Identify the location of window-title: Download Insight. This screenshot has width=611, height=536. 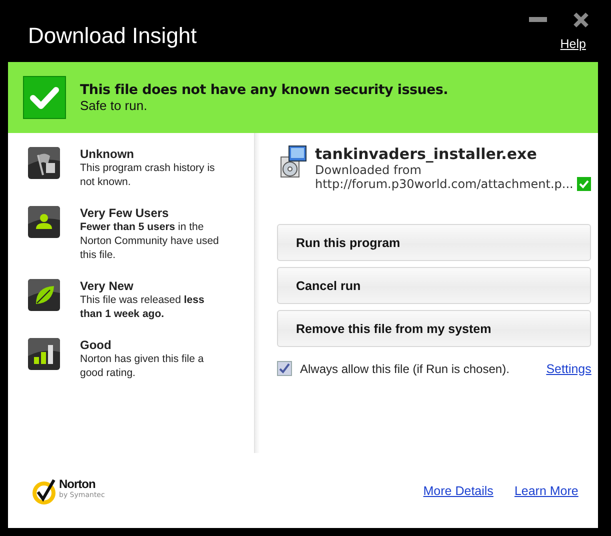
(112, 36).